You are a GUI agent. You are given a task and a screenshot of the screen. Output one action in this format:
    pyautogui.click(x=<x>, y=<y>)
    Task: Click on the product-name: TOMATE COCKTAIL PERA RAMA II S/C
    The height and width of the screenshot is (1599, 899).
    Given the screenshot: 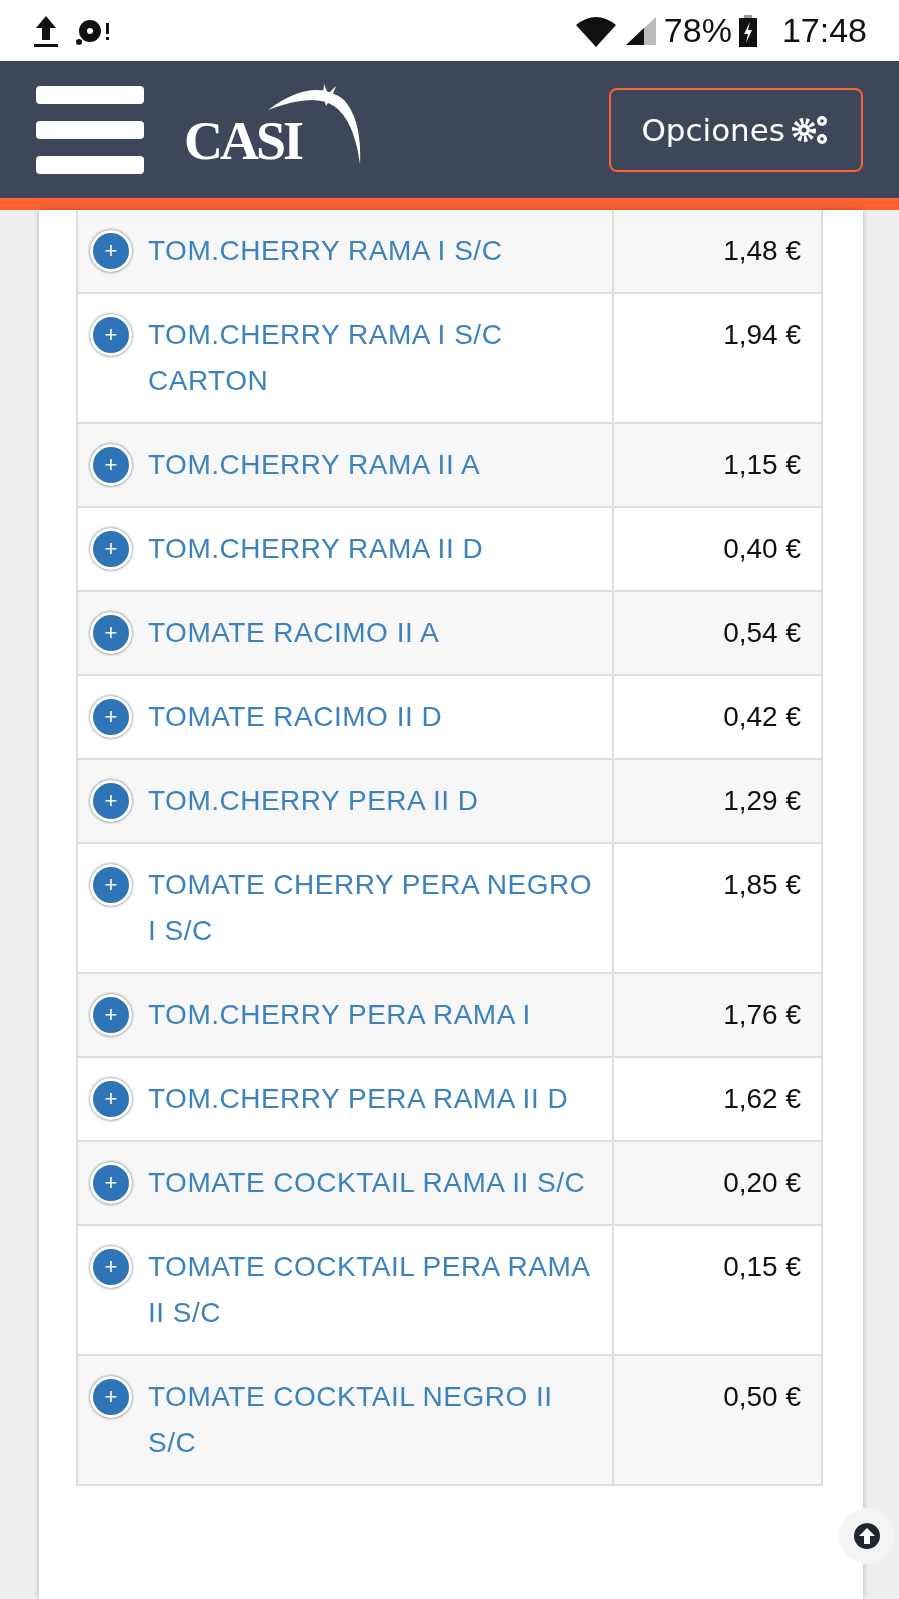 What is the action you would take?
    pyautogui.click(x=369, y=1290)
    